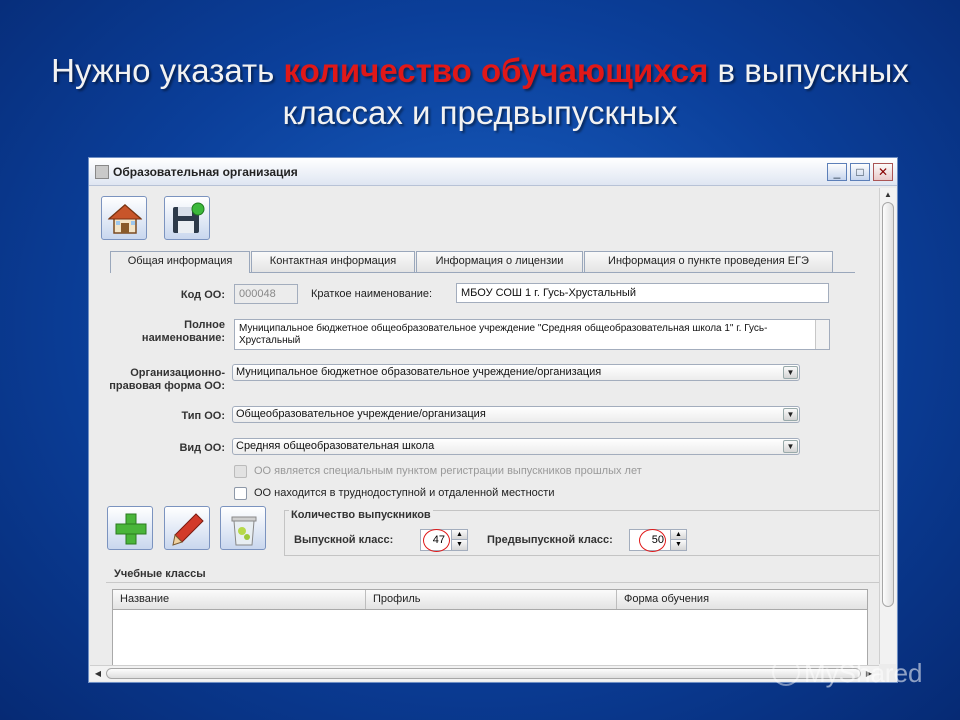 Image resolution: width=960 pixels, height=720 pixels. What do you see at coordinates (202, 295) in the screenshot?
I see `code-label: Код ОО:` at bounding box center [202, 295].